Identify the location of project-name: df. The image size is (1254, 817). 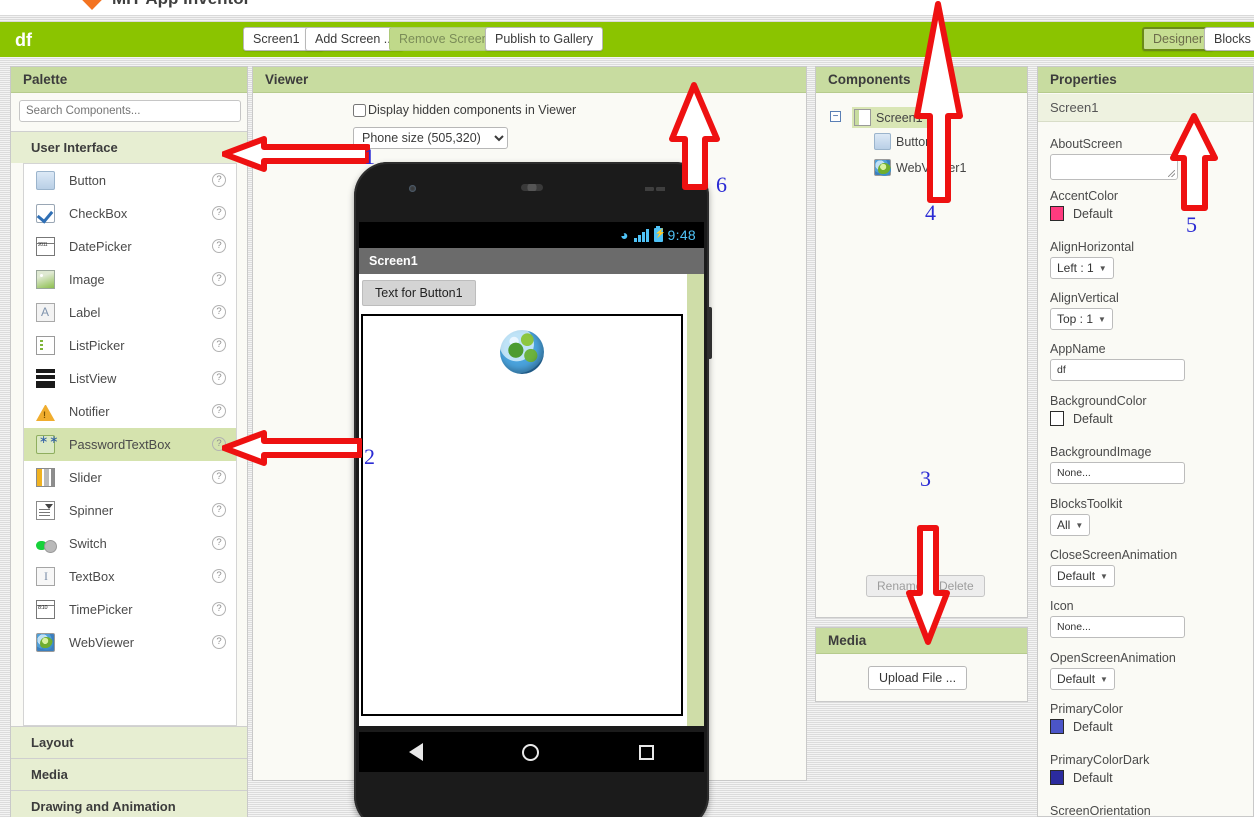
(23, 40).